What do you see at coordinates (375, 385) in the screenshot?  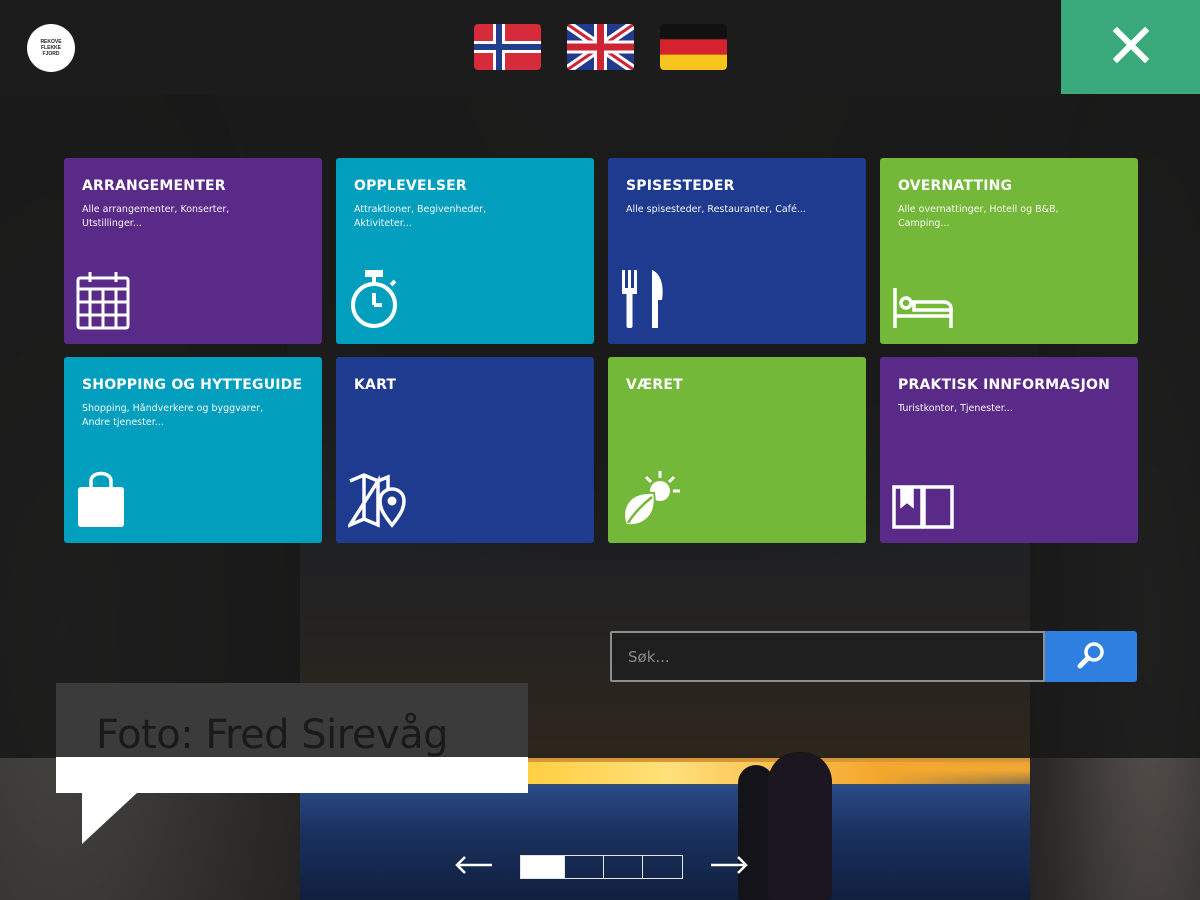 I see `tile-title: KART` at bounding box center [375, 385].